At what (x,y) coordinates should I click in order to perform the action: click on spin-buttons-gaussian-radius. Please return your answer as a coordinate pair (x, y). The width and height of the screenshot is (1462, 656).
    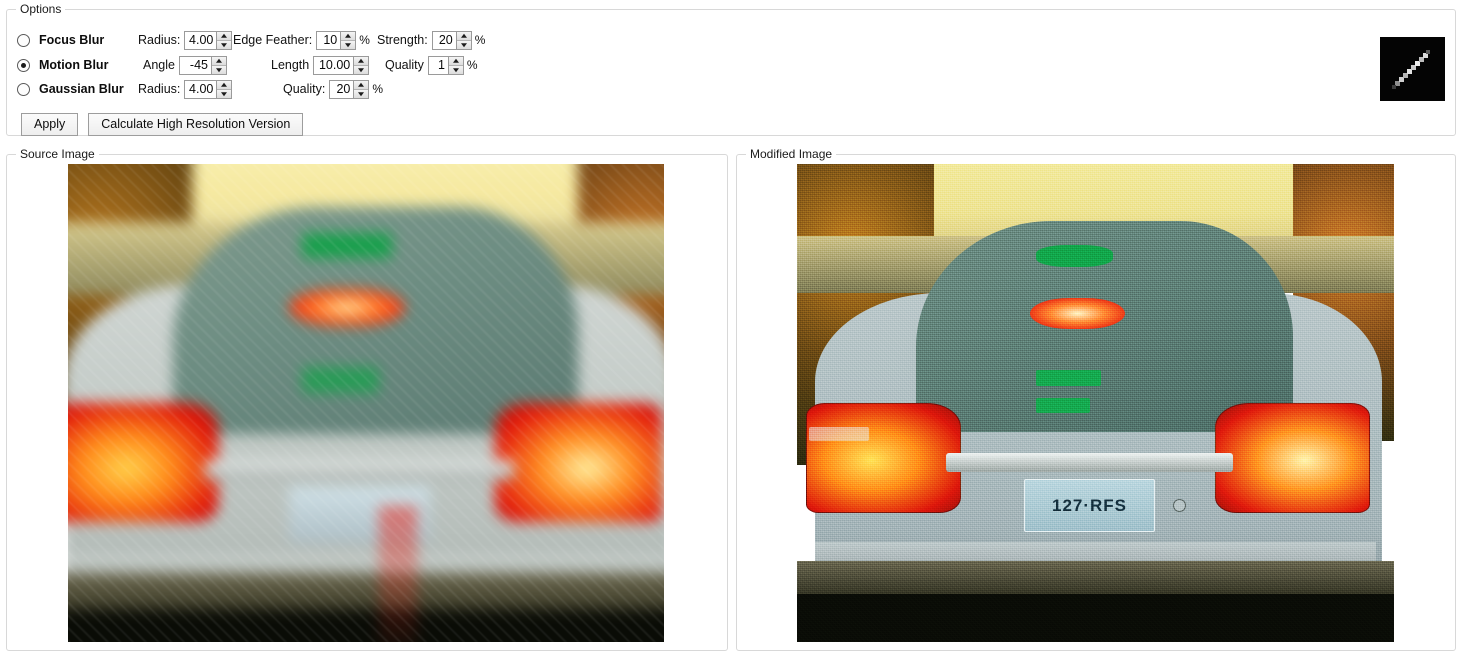
    Looking at the image, I should click on (224, 89).